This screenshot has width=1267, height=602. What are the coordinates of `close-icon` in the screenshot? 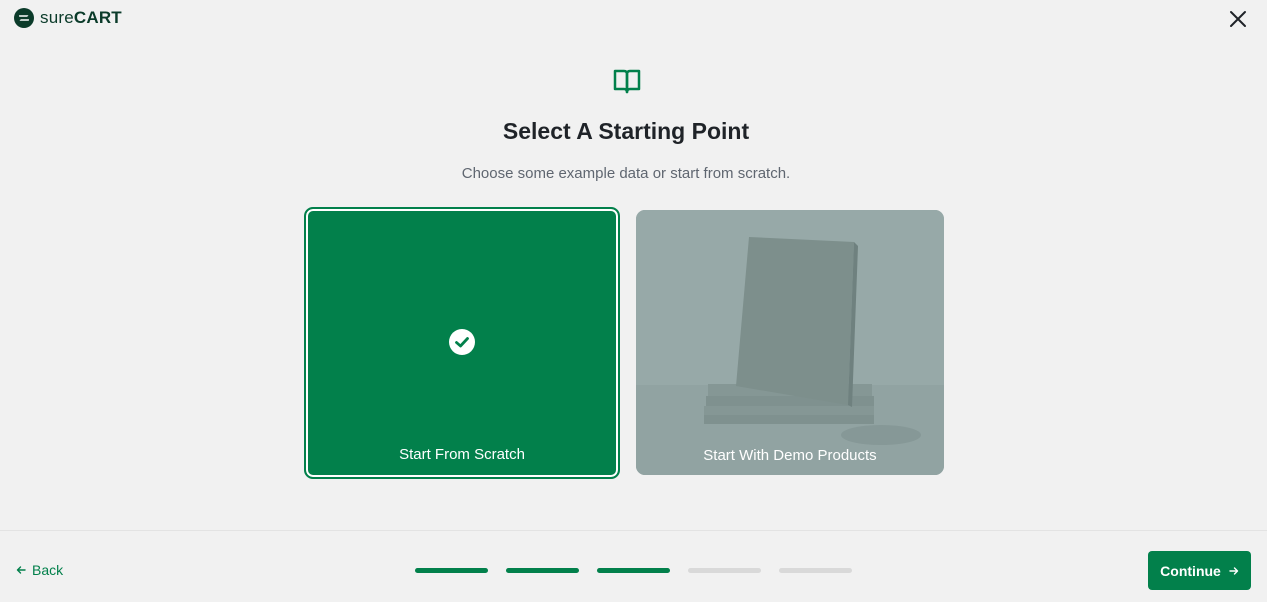 It's located at (1238, 19).